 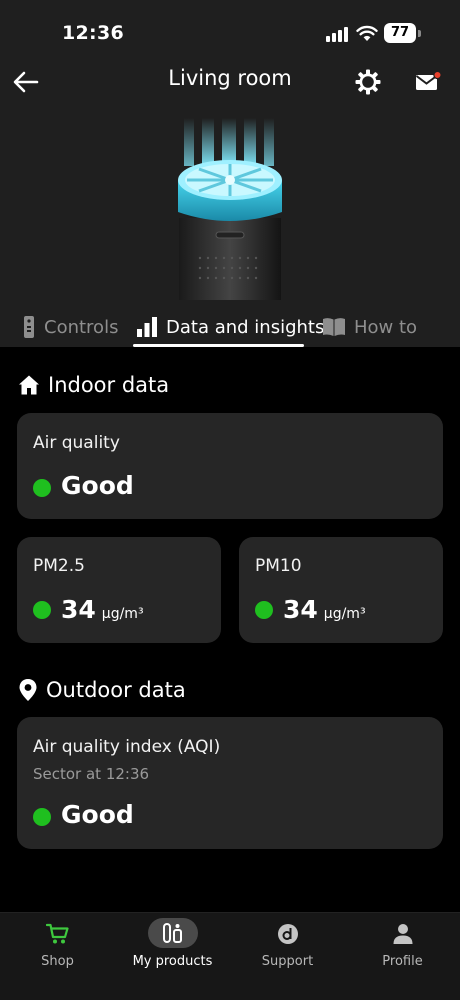 What do you see at coordinates (278, 566) in the screenshot?
I see `pm10-label: PM10` at bounding box center [278, 566].